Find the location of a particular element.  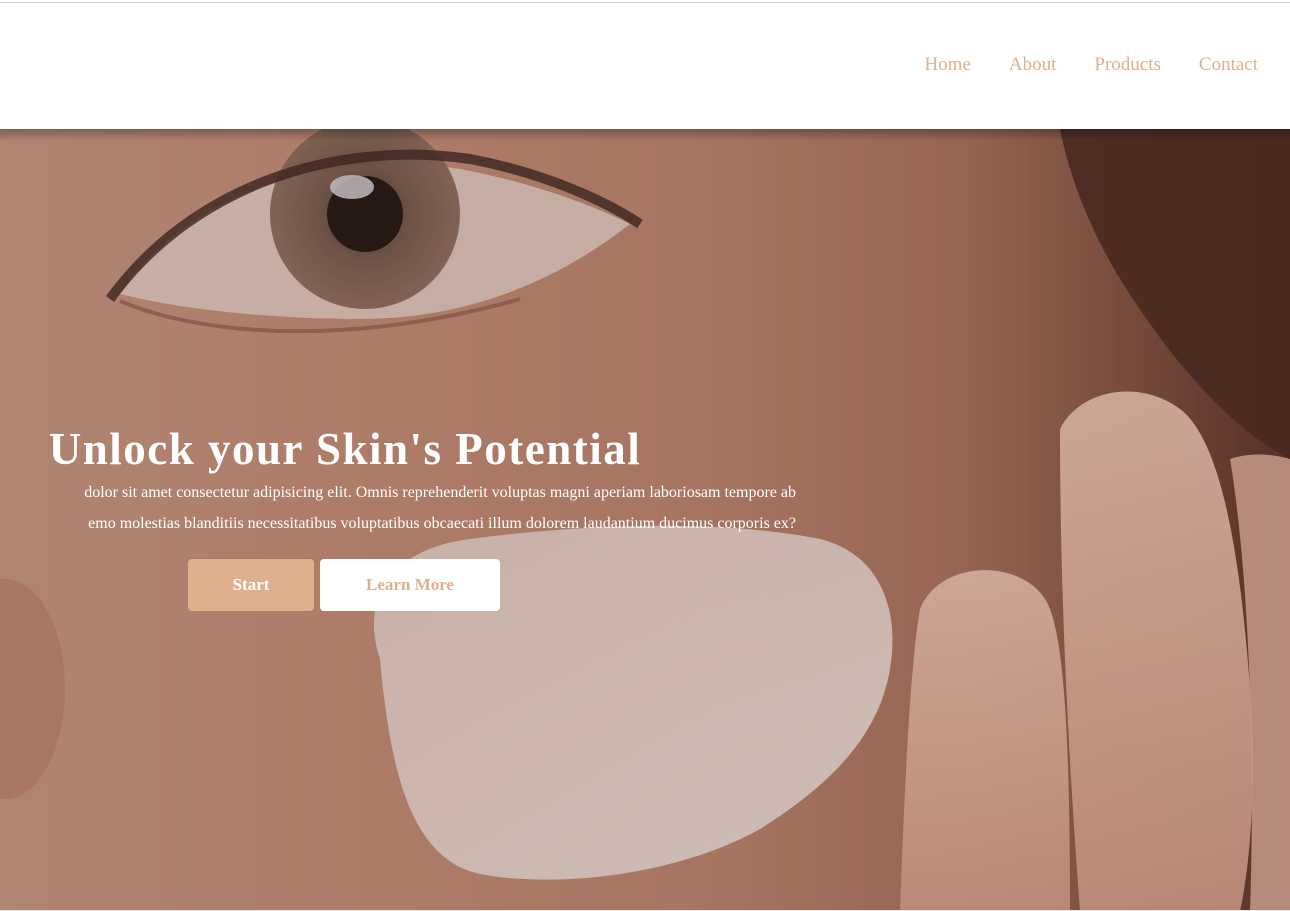

nav-link-products: Products is located at coordinates (1127, 65).